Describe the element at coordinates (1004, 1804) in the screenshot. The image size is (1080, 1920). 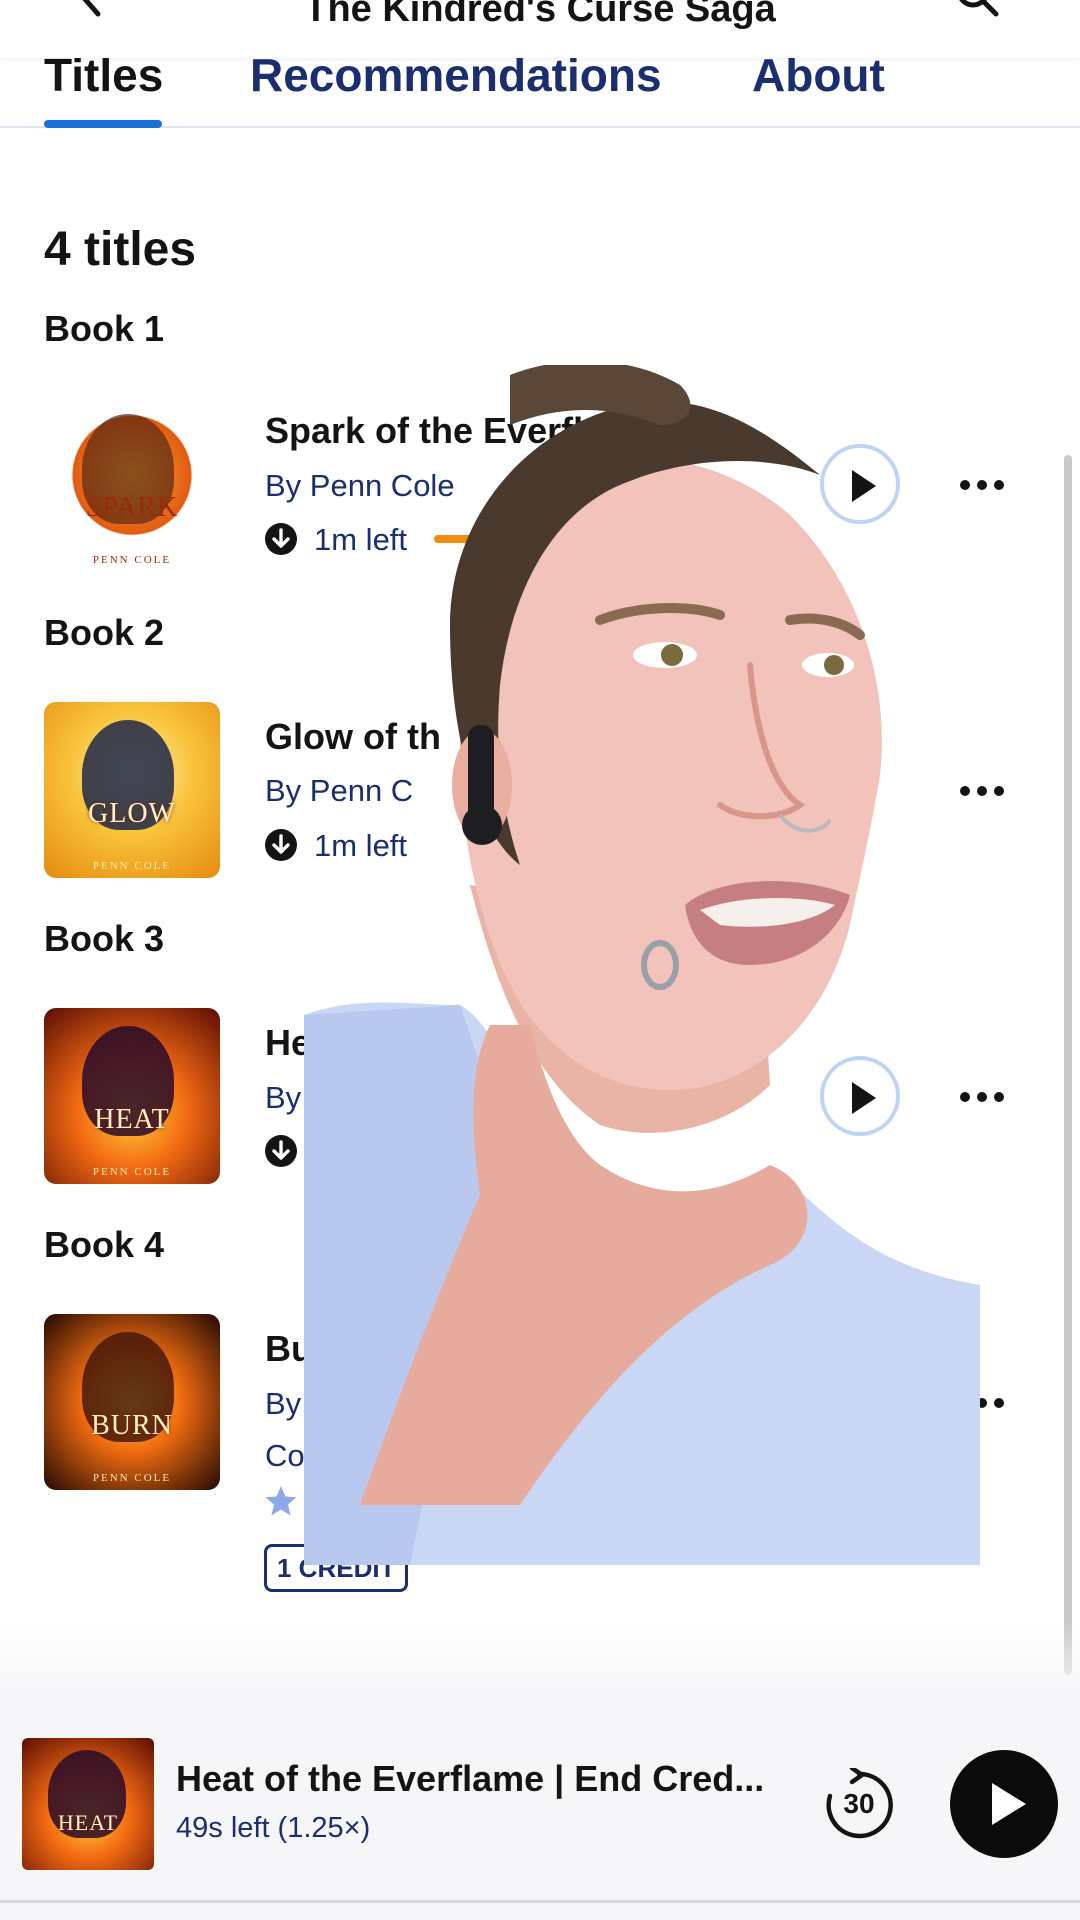
I see `main-play-button` at that location.